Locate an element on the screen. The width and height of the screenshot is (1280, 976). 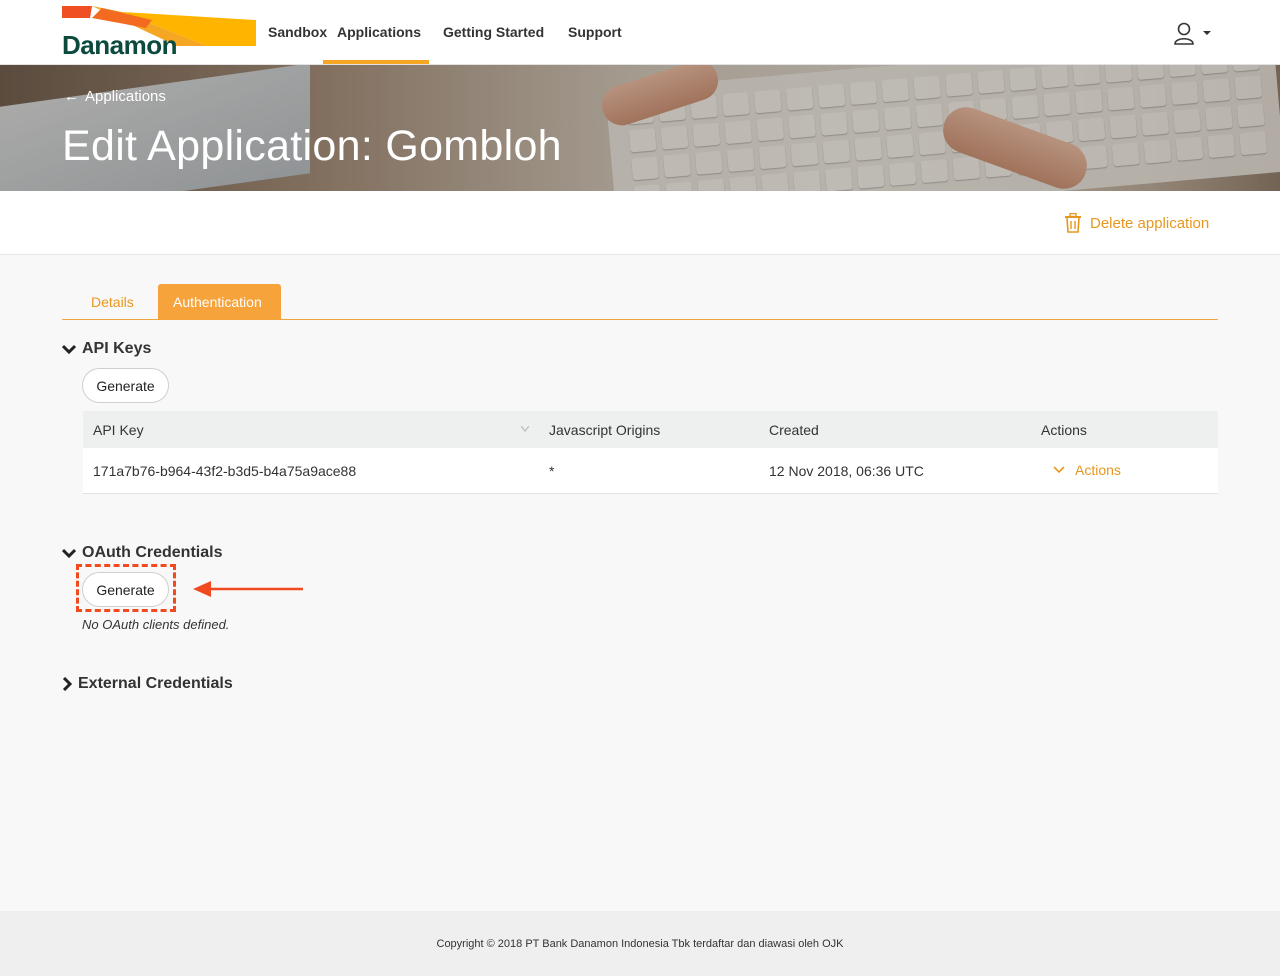
nav-sandbox: Sandbox is located at coordinates (297, 32).